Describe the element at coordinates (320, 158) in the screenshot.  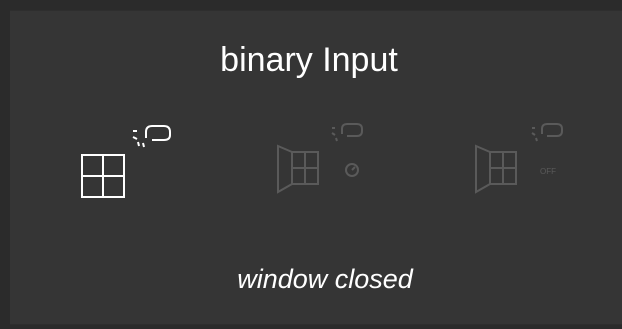
I see `window-tilted-icon` at that location.